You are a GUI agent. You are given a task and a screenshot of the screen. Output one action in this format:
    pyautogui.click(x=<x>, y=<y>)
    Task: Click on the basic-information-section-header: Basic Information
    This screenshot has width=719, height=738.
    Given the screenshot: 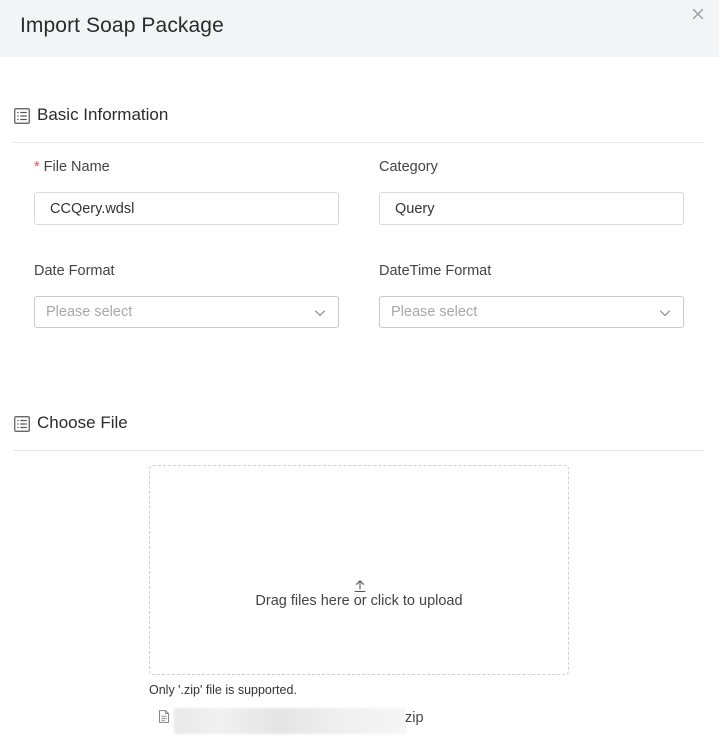 What is the action you would take?
    pyautogui.click(x=358, y=124)
    